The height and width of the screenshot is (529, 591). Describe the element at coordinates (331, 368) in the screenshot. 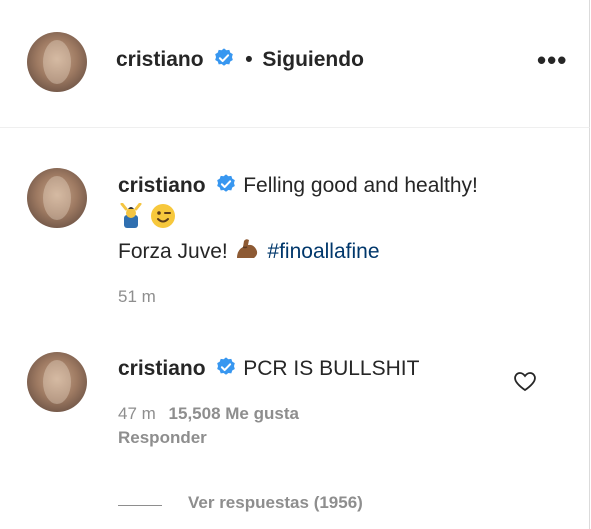

I see `comment-text: PCR IS BULLSHIT` at that location.